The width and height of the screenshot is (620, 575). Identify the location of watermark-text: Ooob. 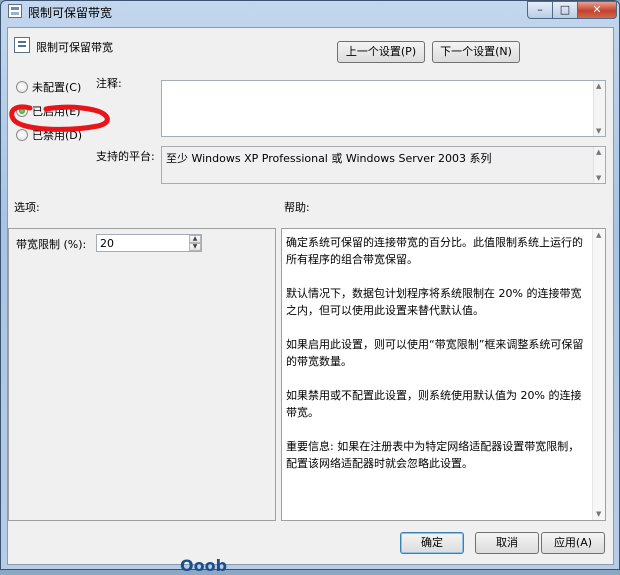
(204, 565).